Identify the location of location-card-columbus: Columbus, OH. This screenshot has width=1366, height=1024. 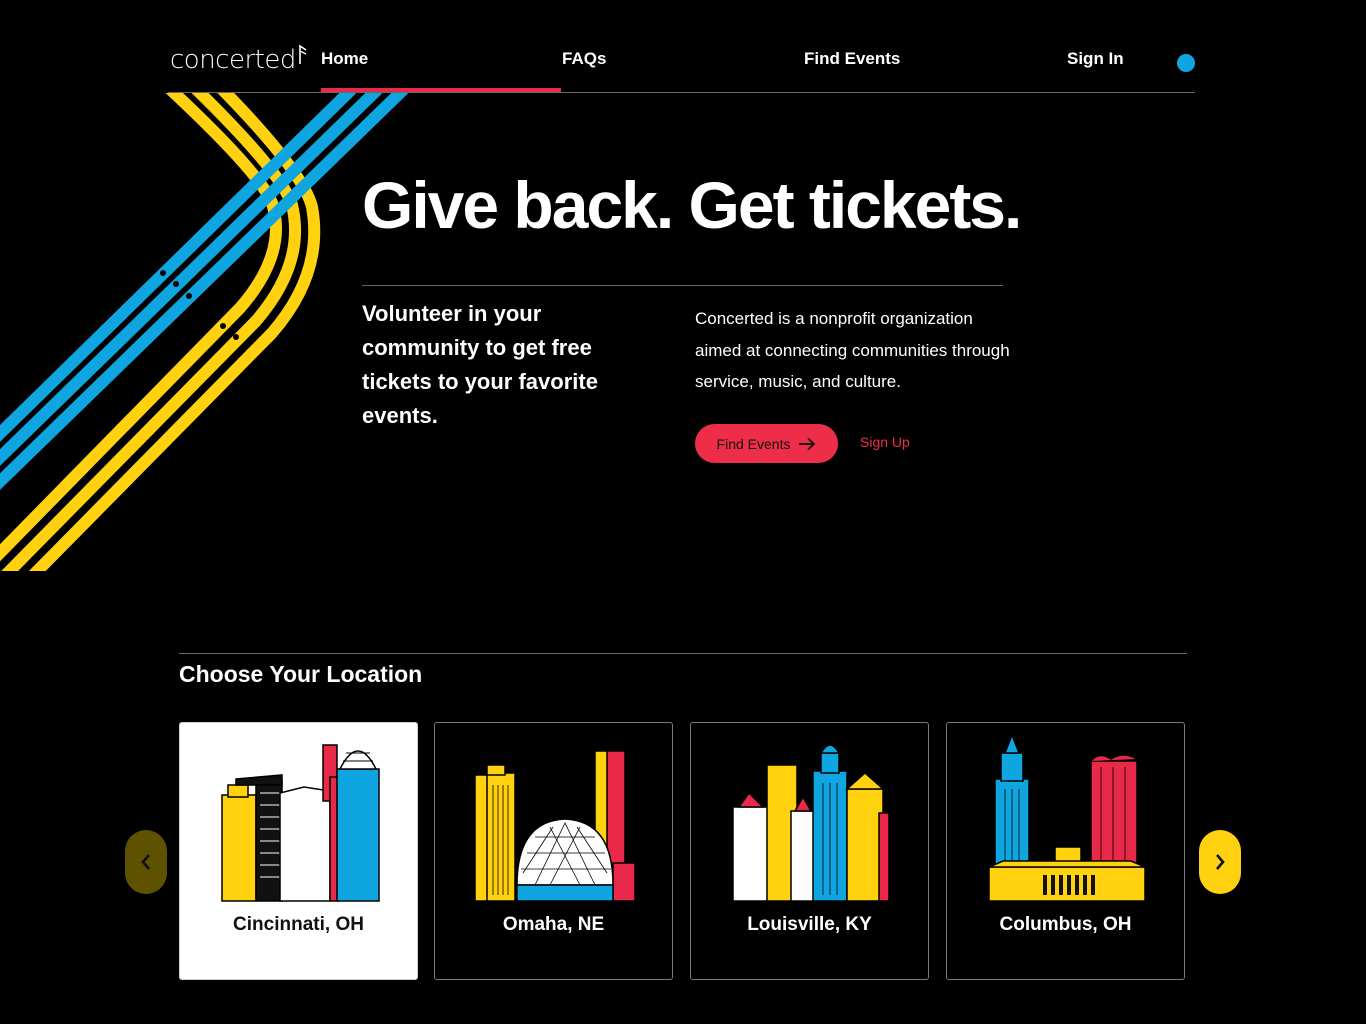
(1065, 851).